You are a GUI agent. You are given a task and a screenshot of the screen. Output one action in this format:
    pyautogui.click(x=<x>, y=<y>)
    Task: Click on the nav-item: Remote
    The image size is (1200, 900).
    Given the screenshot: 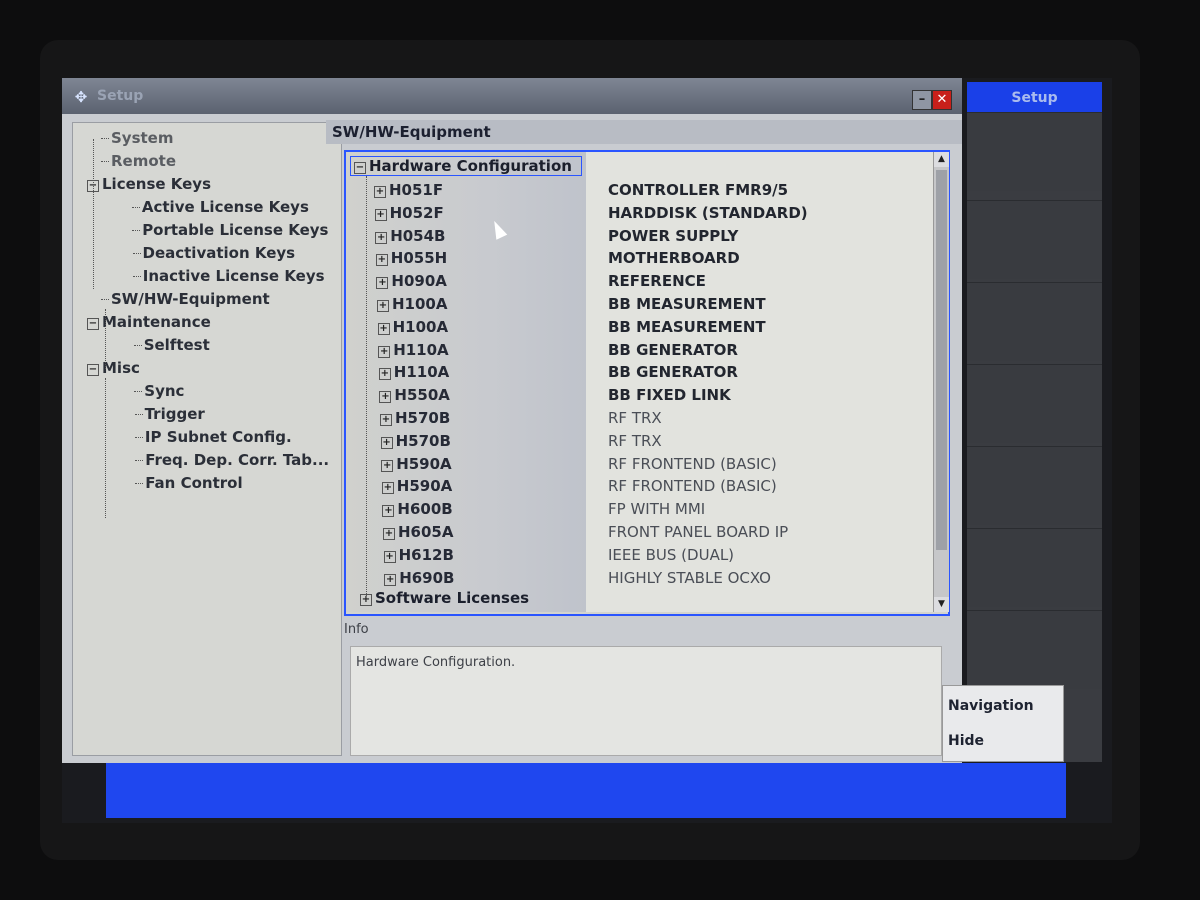 What is the action you would take?
    pyautogui.click(x=138, y=161)
    